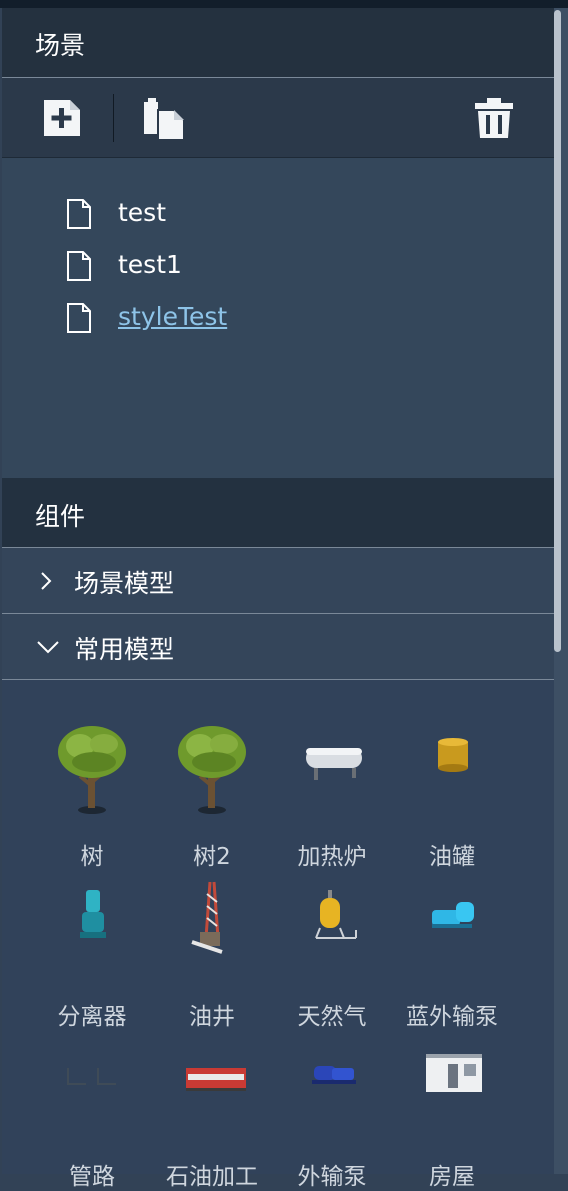  What do you see at coordinates (452, 1113) in the screenshot?
I see `model-tile-house: 房屋` at bounding box center [452, 1113].